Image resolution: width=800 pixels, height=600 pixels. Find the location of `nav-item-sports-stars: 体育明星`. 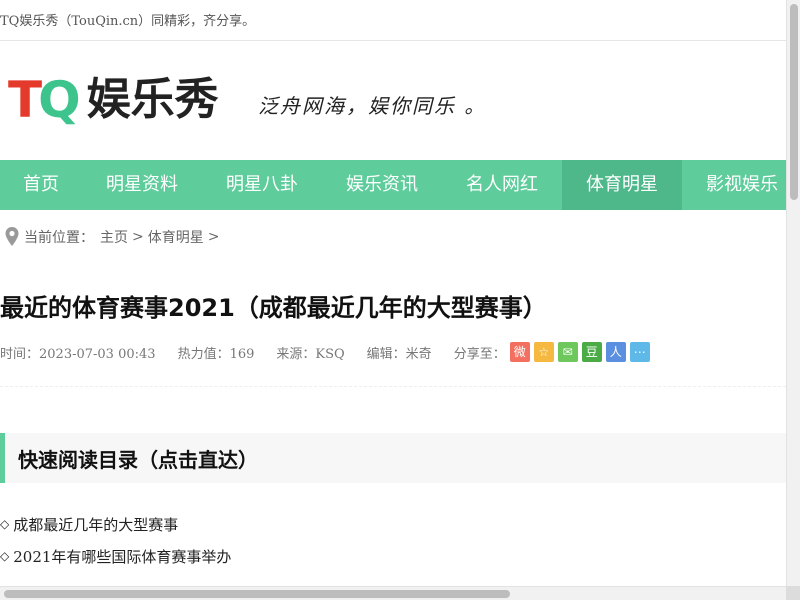

nav-item-sports-stars: 体育明星 is located at coordinates (622, 185).